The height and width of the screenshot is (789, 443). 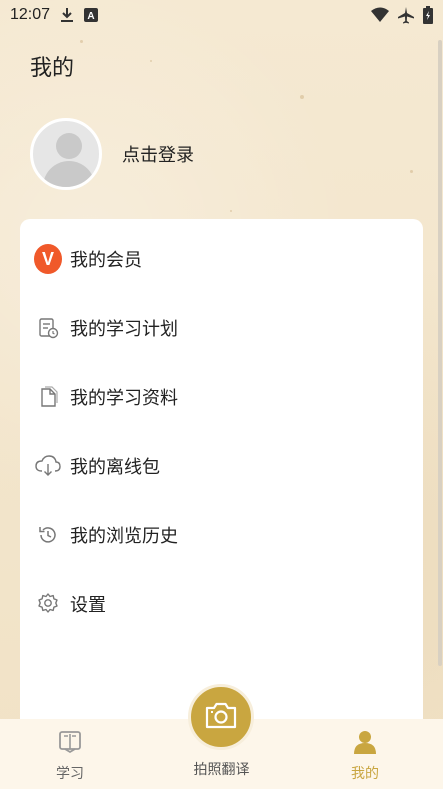 I want to click on menu-item-label: 我的学习资料, so click(x=124, y=398).